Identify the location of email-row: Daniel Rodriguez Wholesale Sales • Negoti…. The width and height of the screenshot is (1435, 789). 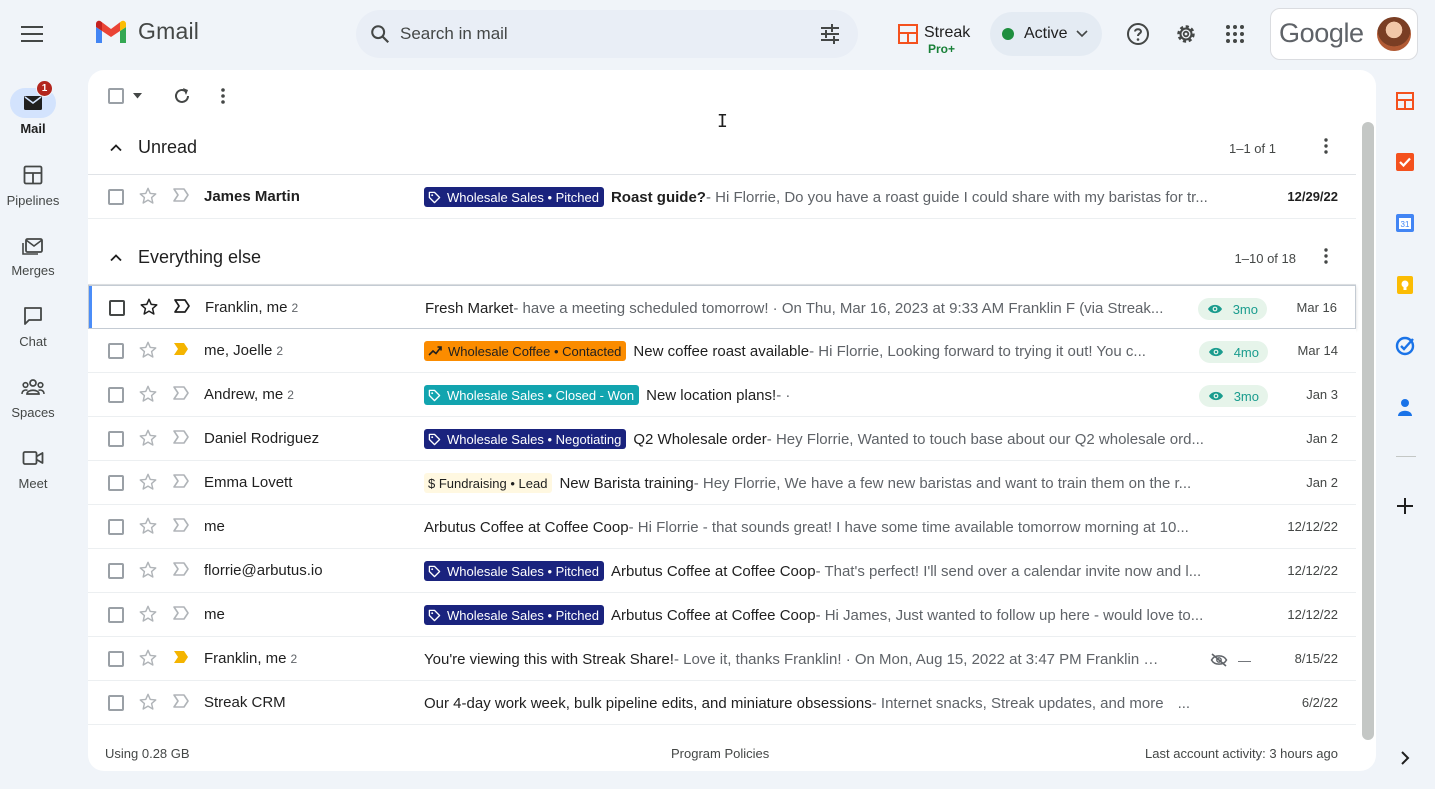
(722, 439).